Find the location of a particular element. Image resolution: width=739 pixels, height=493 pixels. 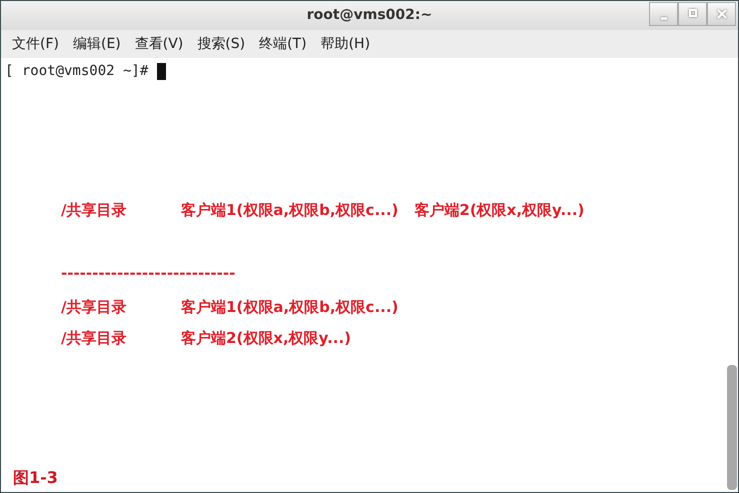

terminal-prompt: [ root@vms002 ~]# is located at coordinates (77, 71).